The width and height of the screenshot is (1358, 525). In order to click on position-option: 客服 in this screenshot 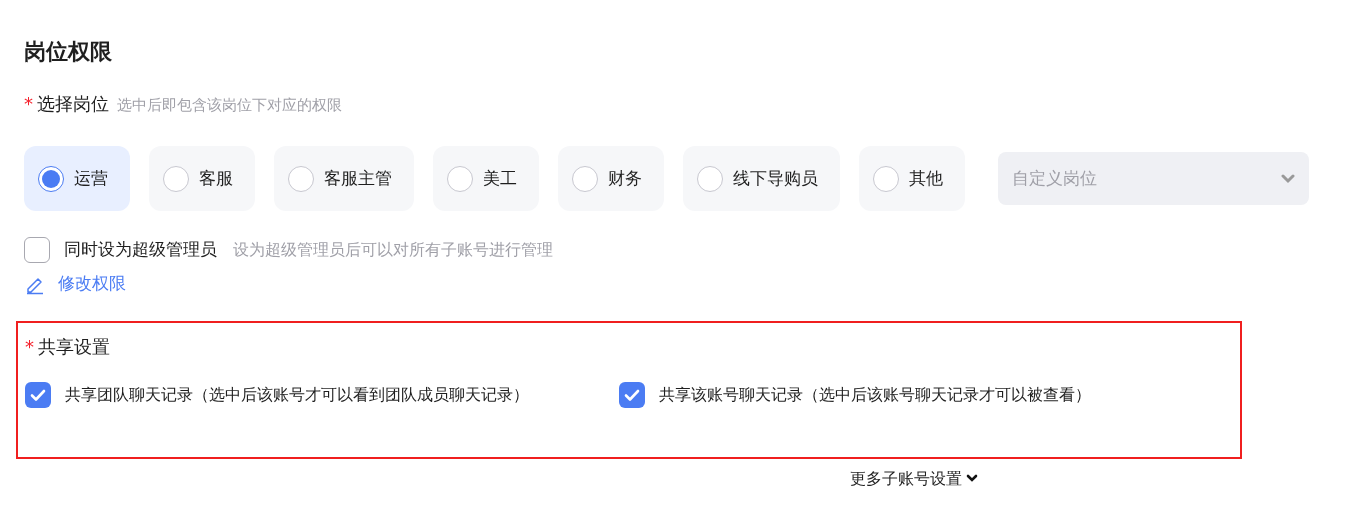, I will do `click(202, 178)`.